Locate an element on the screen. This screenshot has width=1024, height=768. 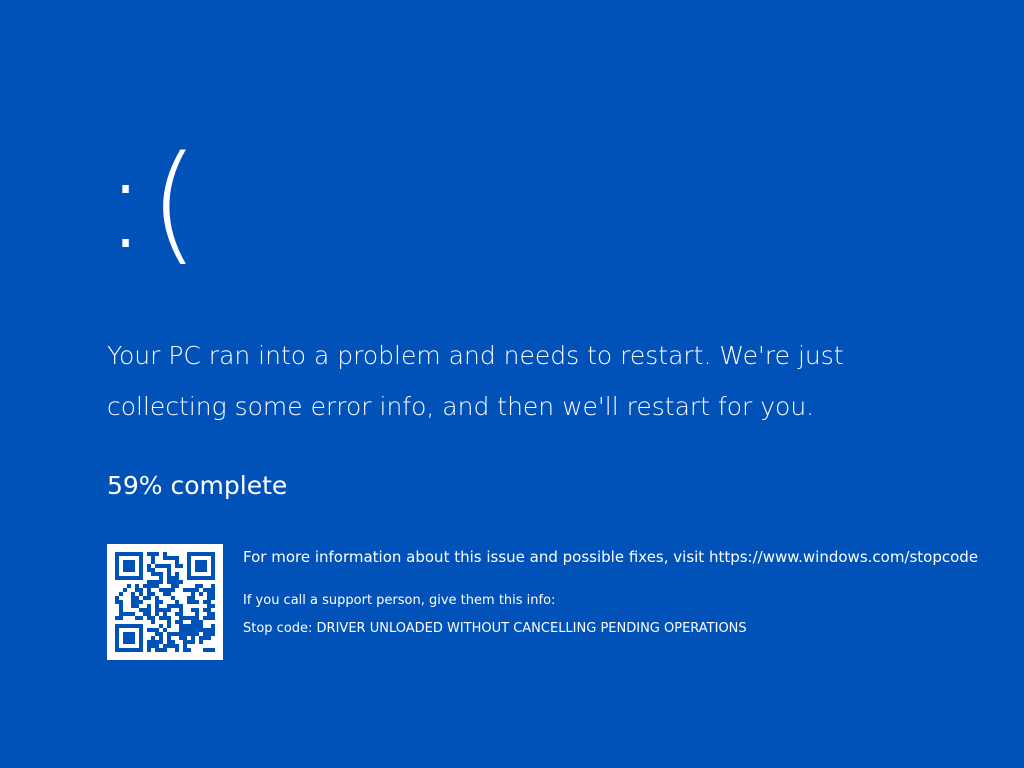
sad-face-emoticon: :( is located at coordinates (153, 203).